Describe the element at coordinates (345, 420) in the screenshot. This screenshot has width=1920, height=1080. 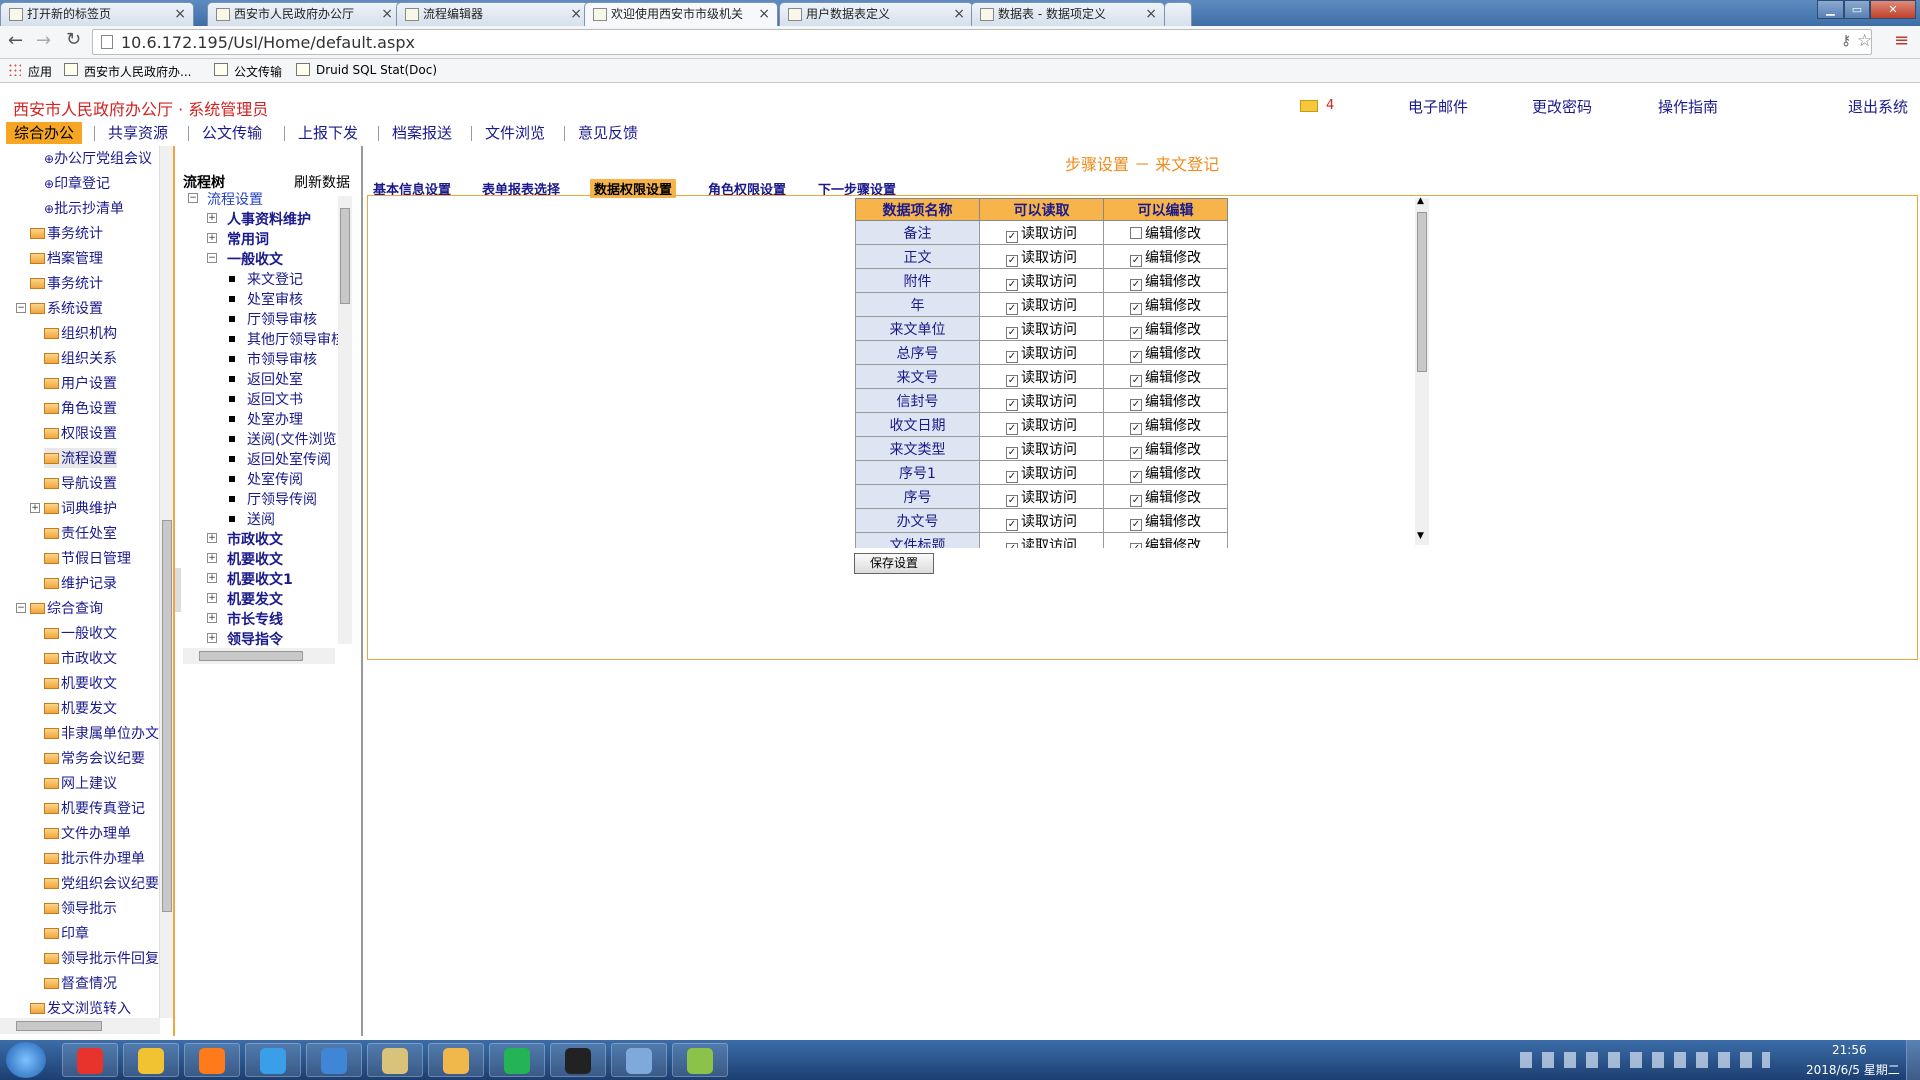
I see `tree-vscrollbar` at that location.